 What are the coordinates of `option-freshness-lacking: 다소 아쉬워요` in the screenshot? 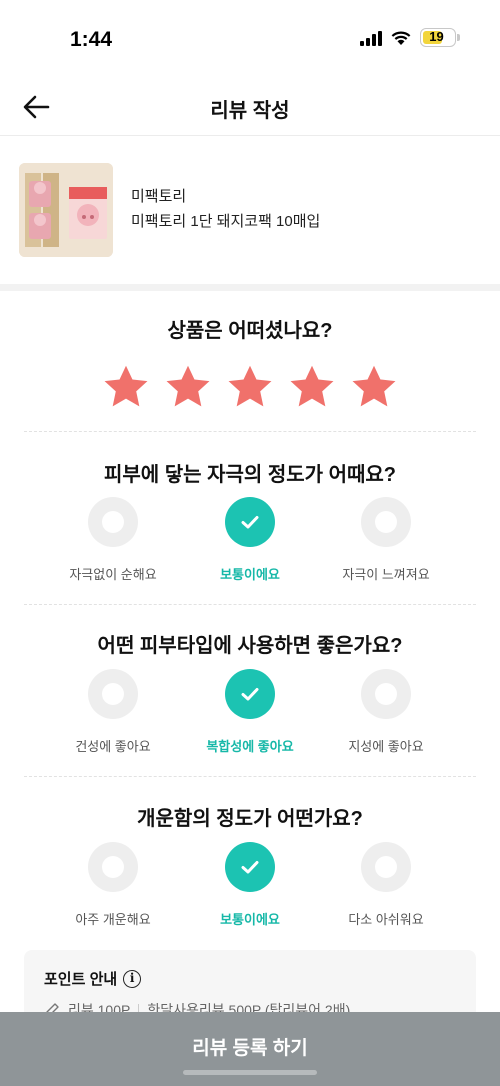 It's located at (386, 885).